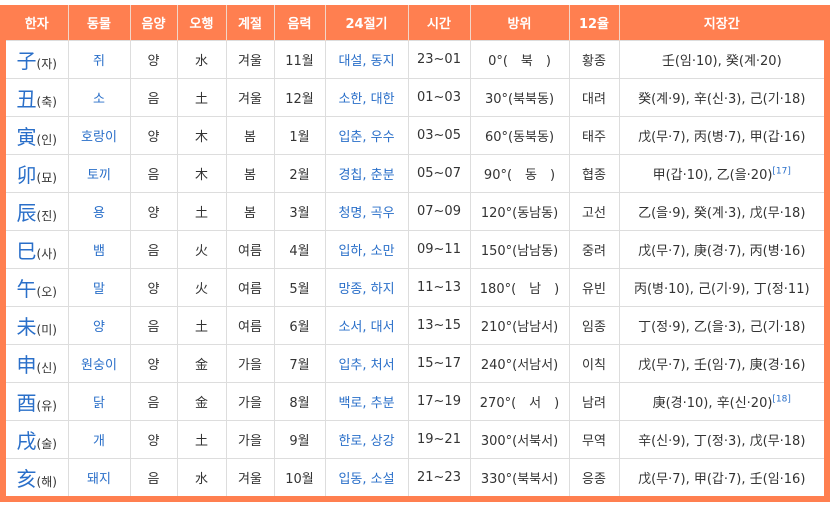  I want to click on animal-link: 쥐, so click(99, 61).